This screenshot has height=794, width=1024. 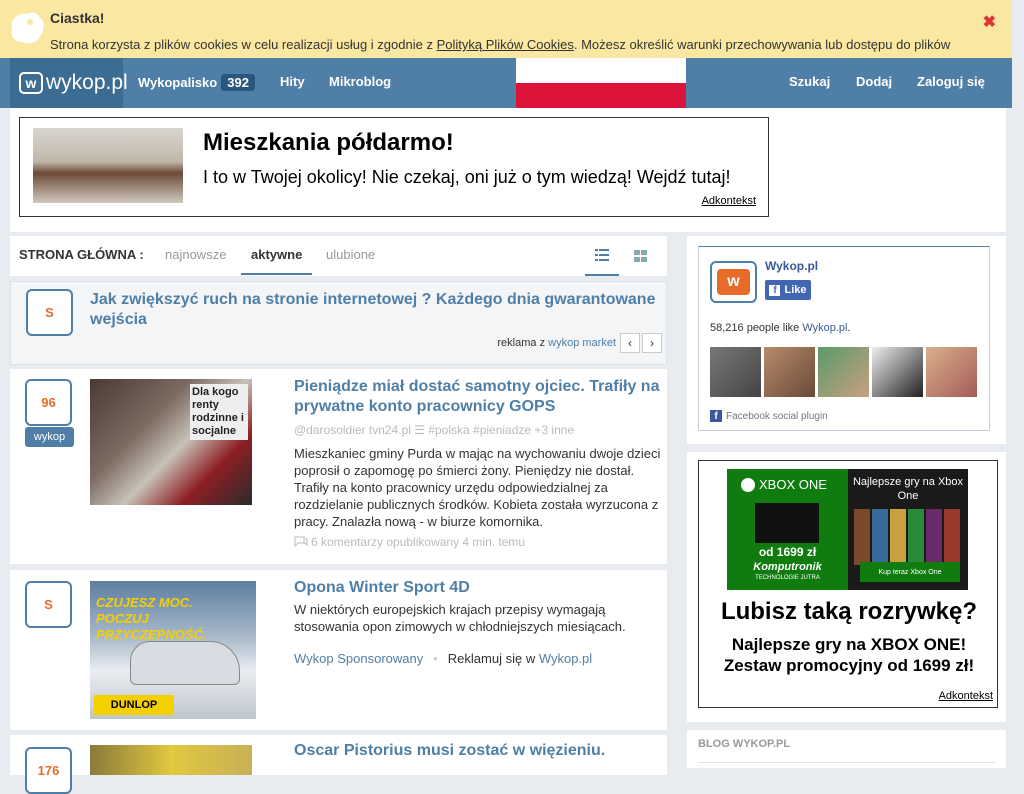 I want to click on wykop-logo-icon: w, so click(x=733, y=282).